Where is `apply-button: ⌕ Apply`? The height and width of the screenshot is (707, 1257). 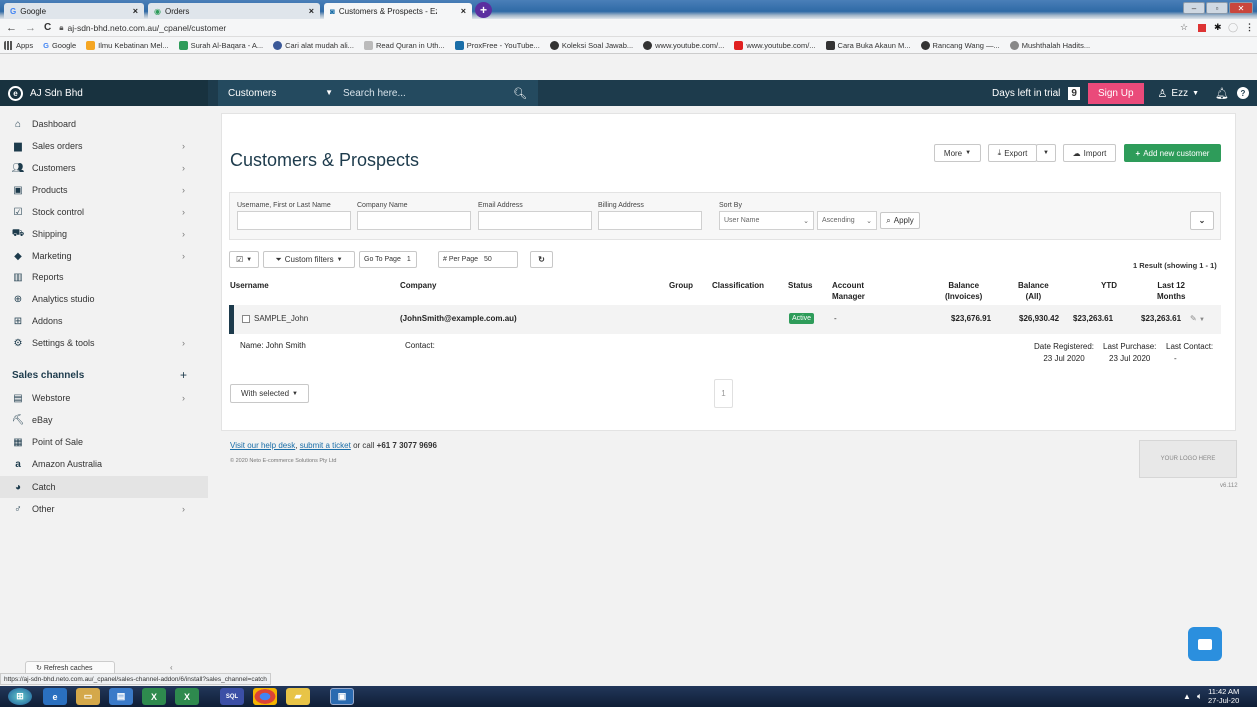
apply-button: ⌕ Apply is located at coordinates (900, 220).